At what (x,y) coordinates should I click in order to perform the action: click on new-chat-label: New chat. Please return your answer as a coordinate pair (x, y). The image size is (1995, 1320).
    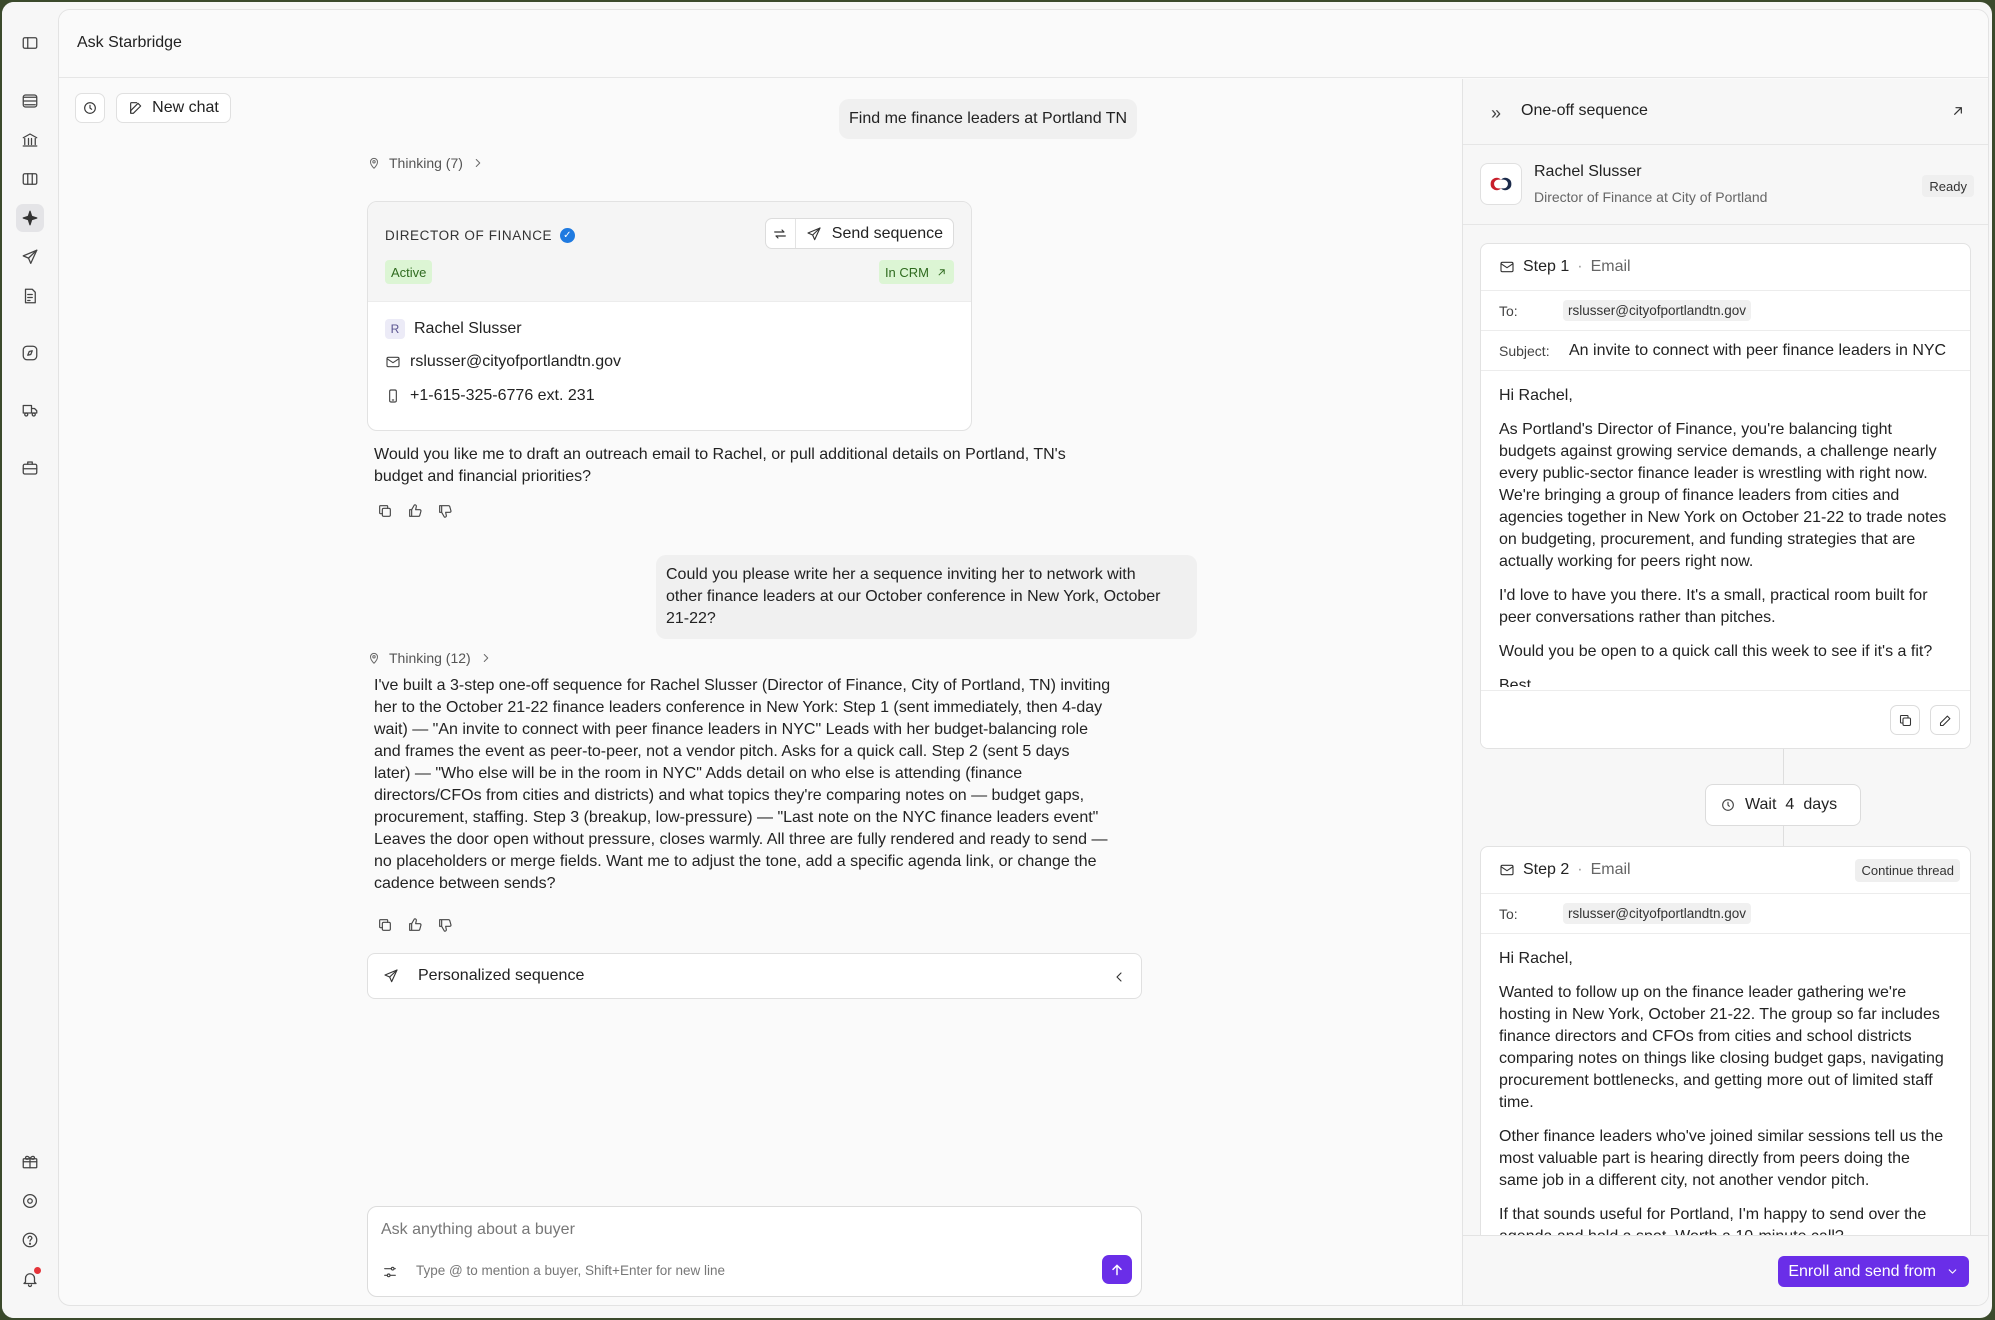
    Looking at the image, I should click on (185, 107).